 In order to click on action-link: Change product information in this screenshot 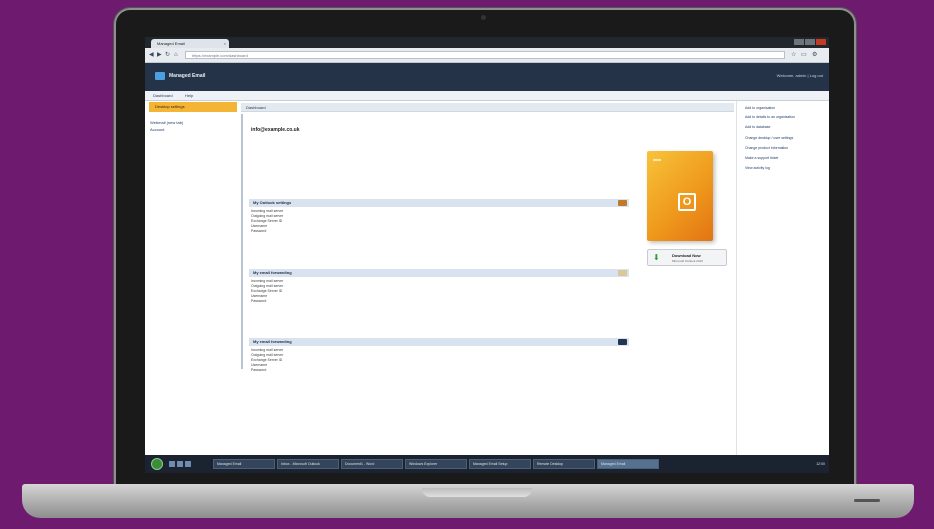, I will do `click(766, 148)`.